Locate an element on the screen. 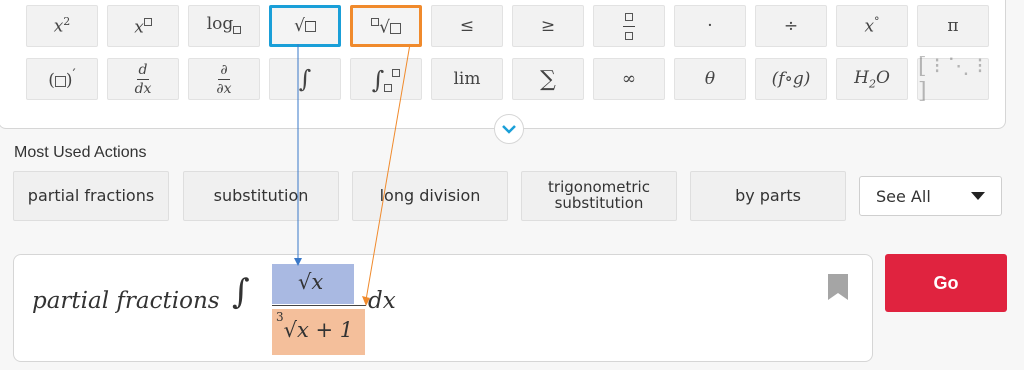 This screenshot has width=1024, height=370. see-all-dropdown: See All is located at coordinates (930, 196).